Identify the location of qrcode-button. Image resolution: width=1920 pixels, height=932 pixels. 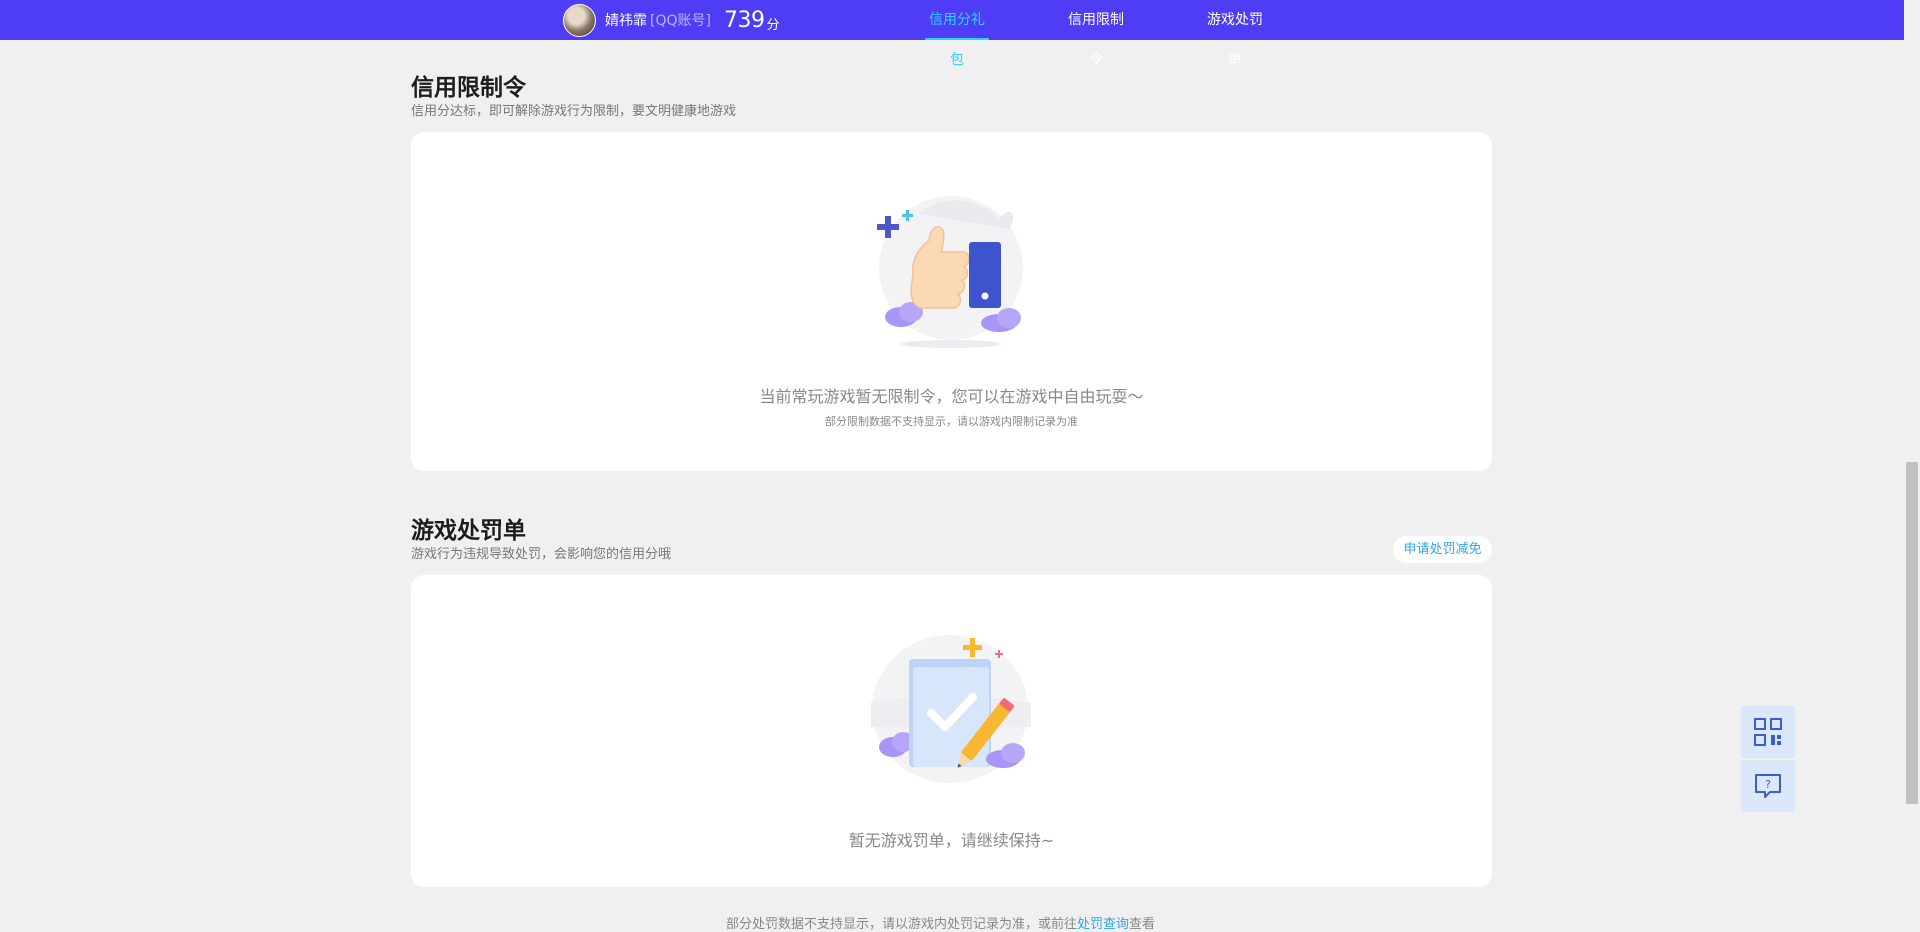
(1768, 732).